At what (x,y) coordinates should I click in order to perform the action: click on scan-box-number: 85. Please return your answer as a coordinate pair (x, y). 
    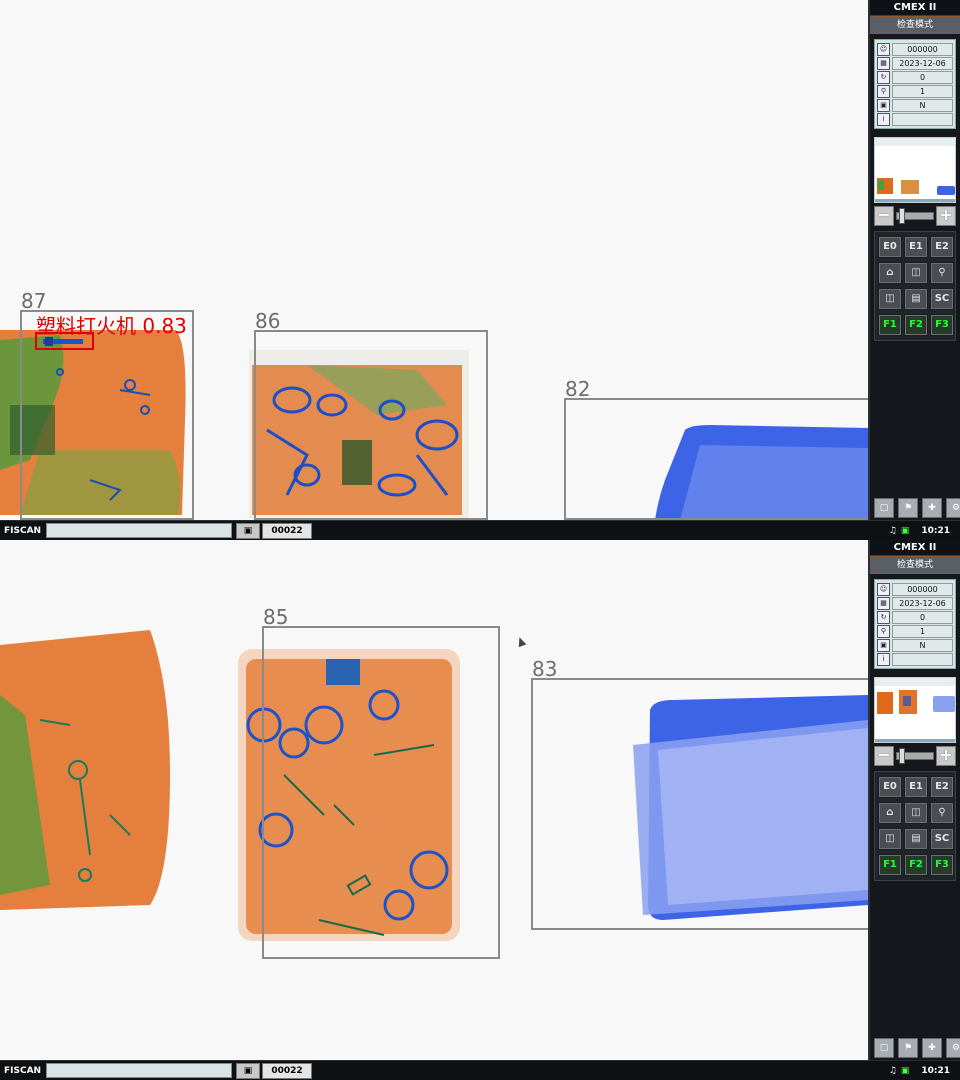
    Looking at the image, I should click on (276, 617).